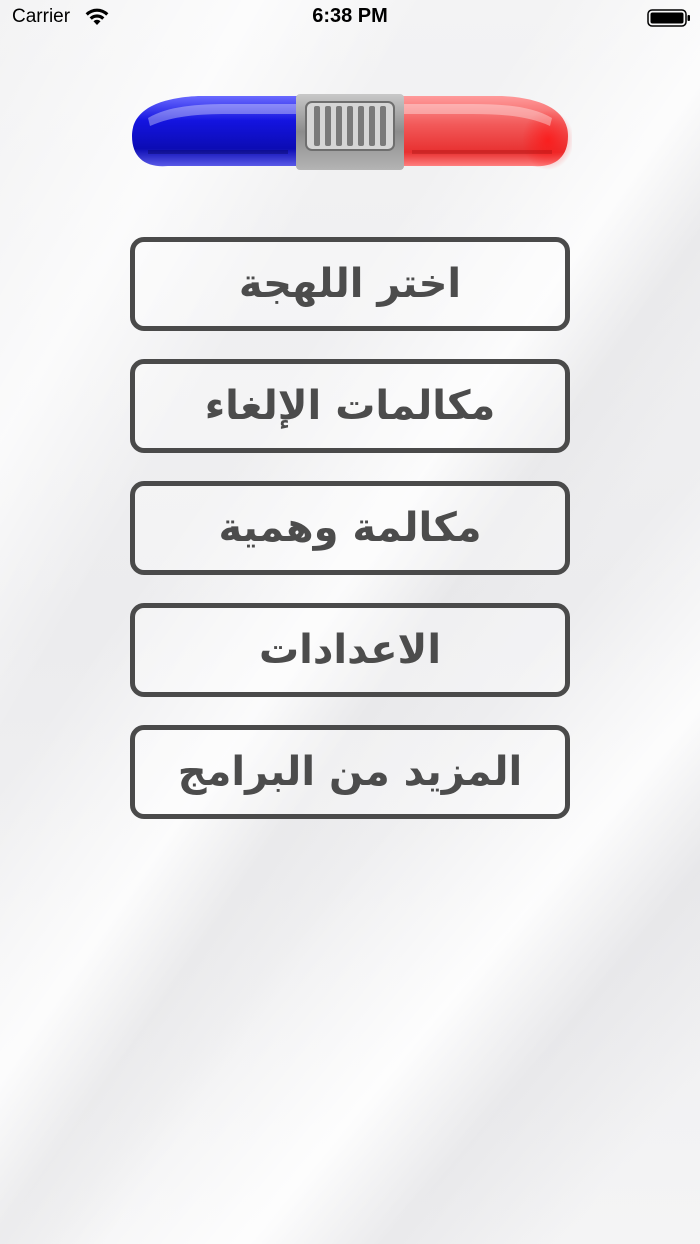 This screenshot has width=700, height=1244. I want to click on cancel-calls-label: مكالمات الإلغاء, so click(350, 406).